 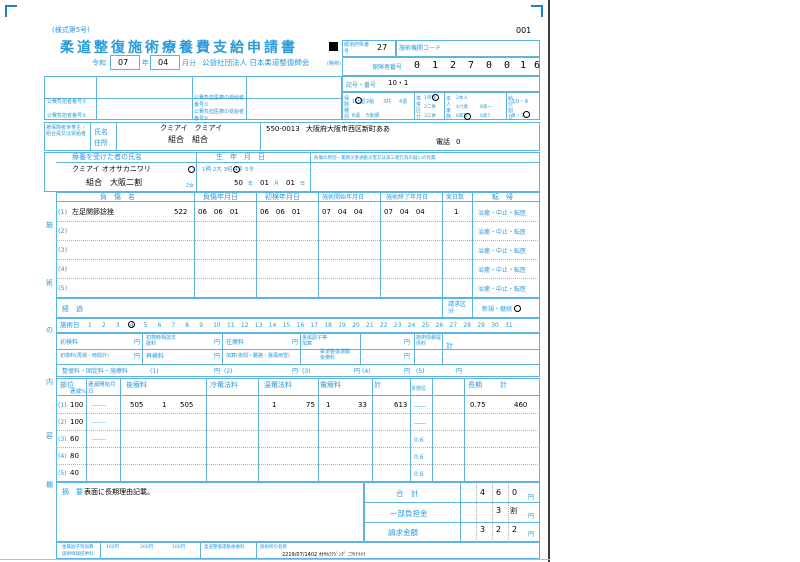 What do you see at coordinates (280, 212) in the screenshot?
I see `injury-first-visit: 06 06 01` at bounding box center [280, 212].